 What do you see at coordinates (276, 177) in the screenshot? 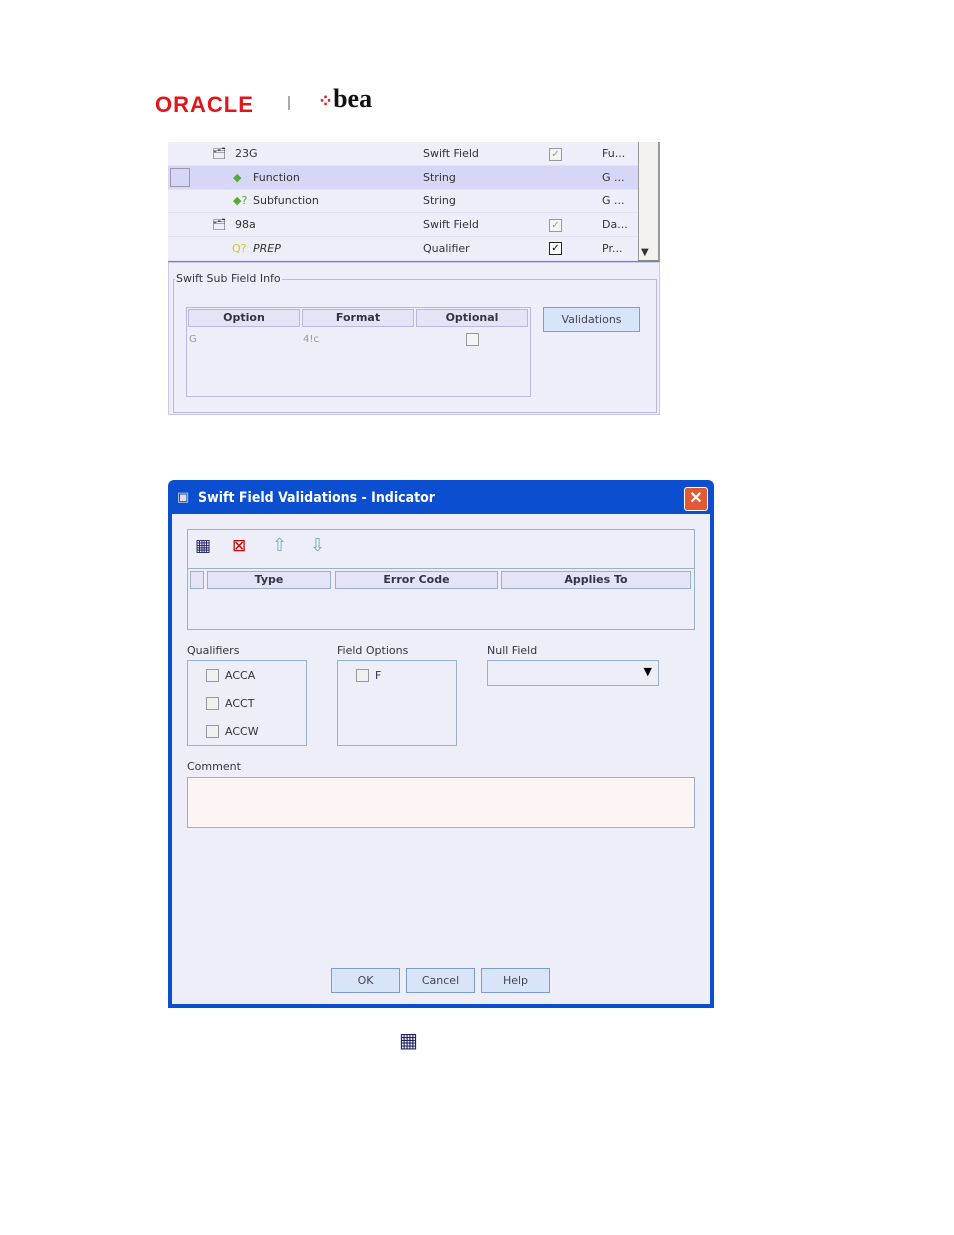
I see `tree-item-name: Function` at bounding box center [276, 177].